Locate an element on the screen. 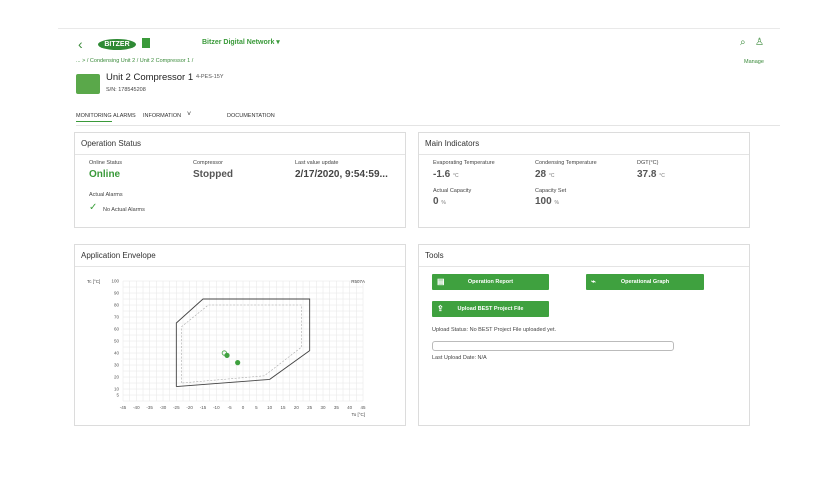  actual-capacity-label: Actual Capacity is located at coordinates (452, 191).